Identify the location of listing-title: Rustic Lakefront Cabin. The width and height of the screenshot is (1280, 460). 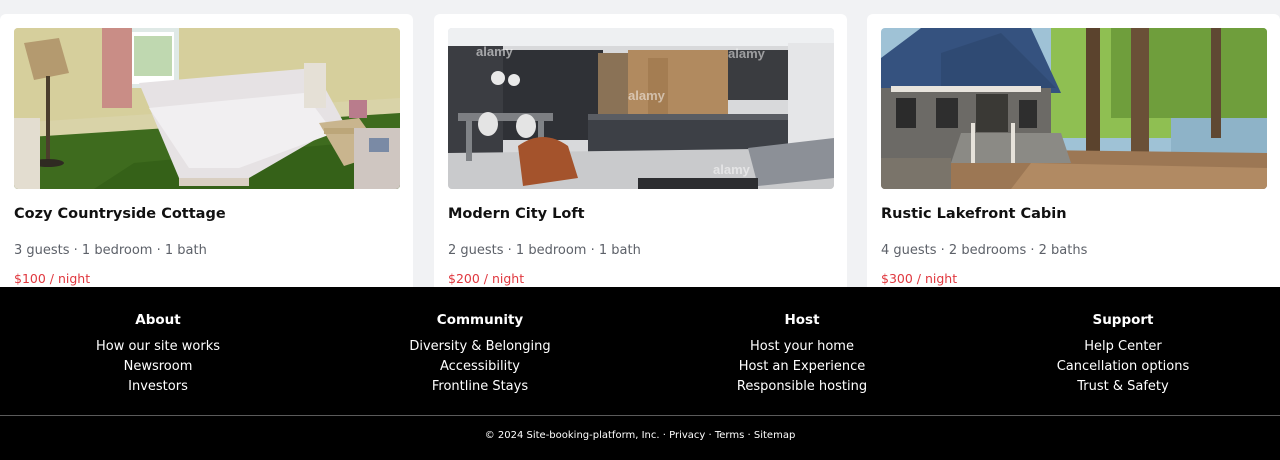
(974, 214).